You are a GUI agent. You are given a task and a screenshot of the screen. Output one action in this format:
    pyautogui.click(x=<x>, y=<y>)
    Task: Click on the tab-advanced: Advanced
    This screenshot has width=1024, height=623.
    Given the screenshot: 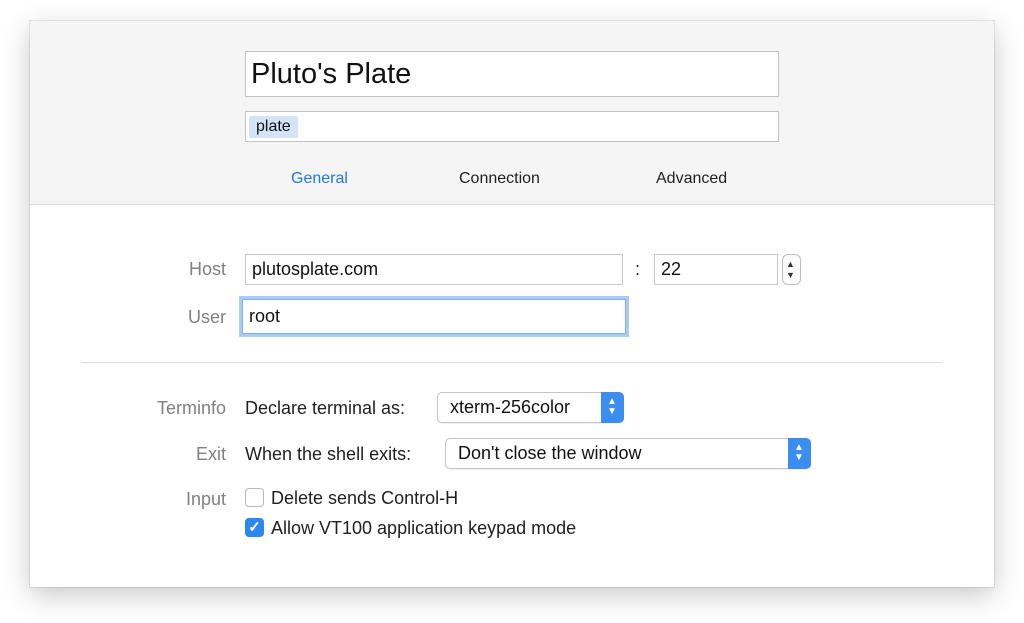 What is the action you would take?
    pyautogui.click(x=691, y=179)
    